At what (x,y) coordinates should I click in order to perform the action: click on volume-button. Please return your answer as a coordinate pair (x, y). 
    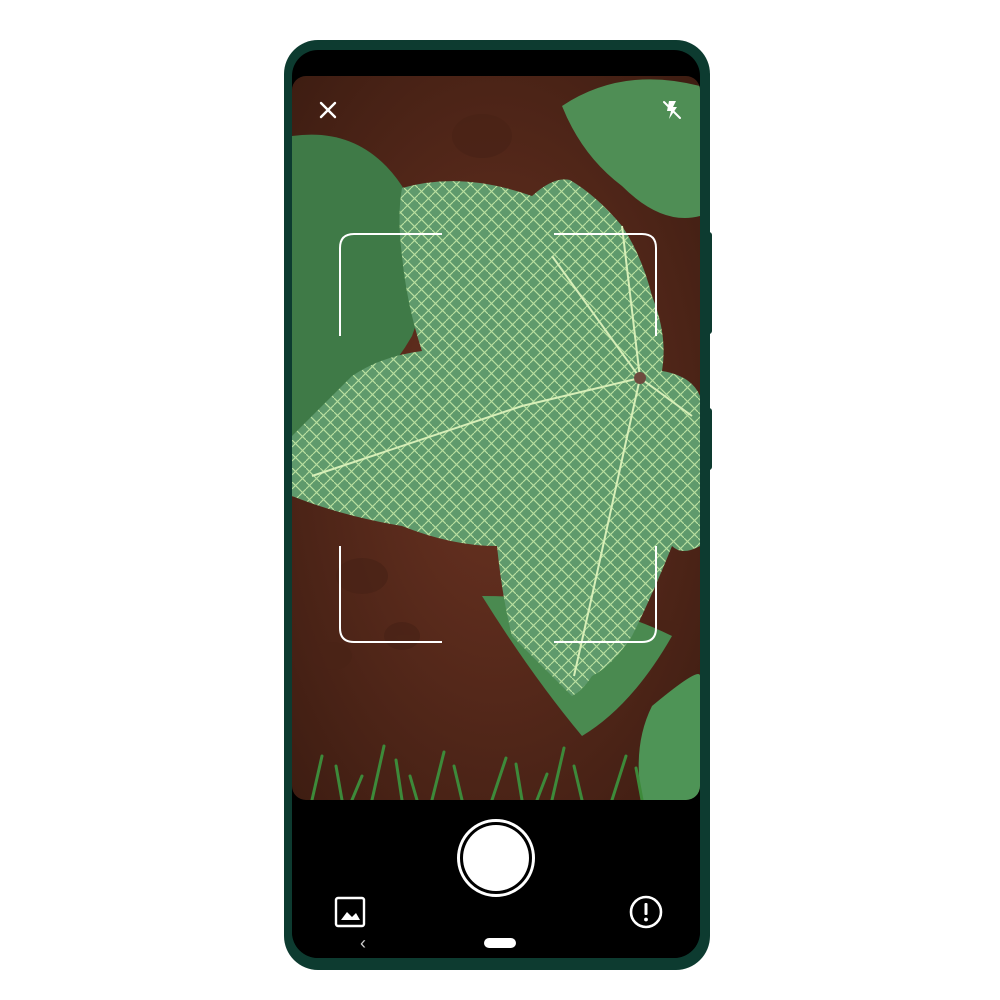
    Looking at the image, I should click on (709, 439).